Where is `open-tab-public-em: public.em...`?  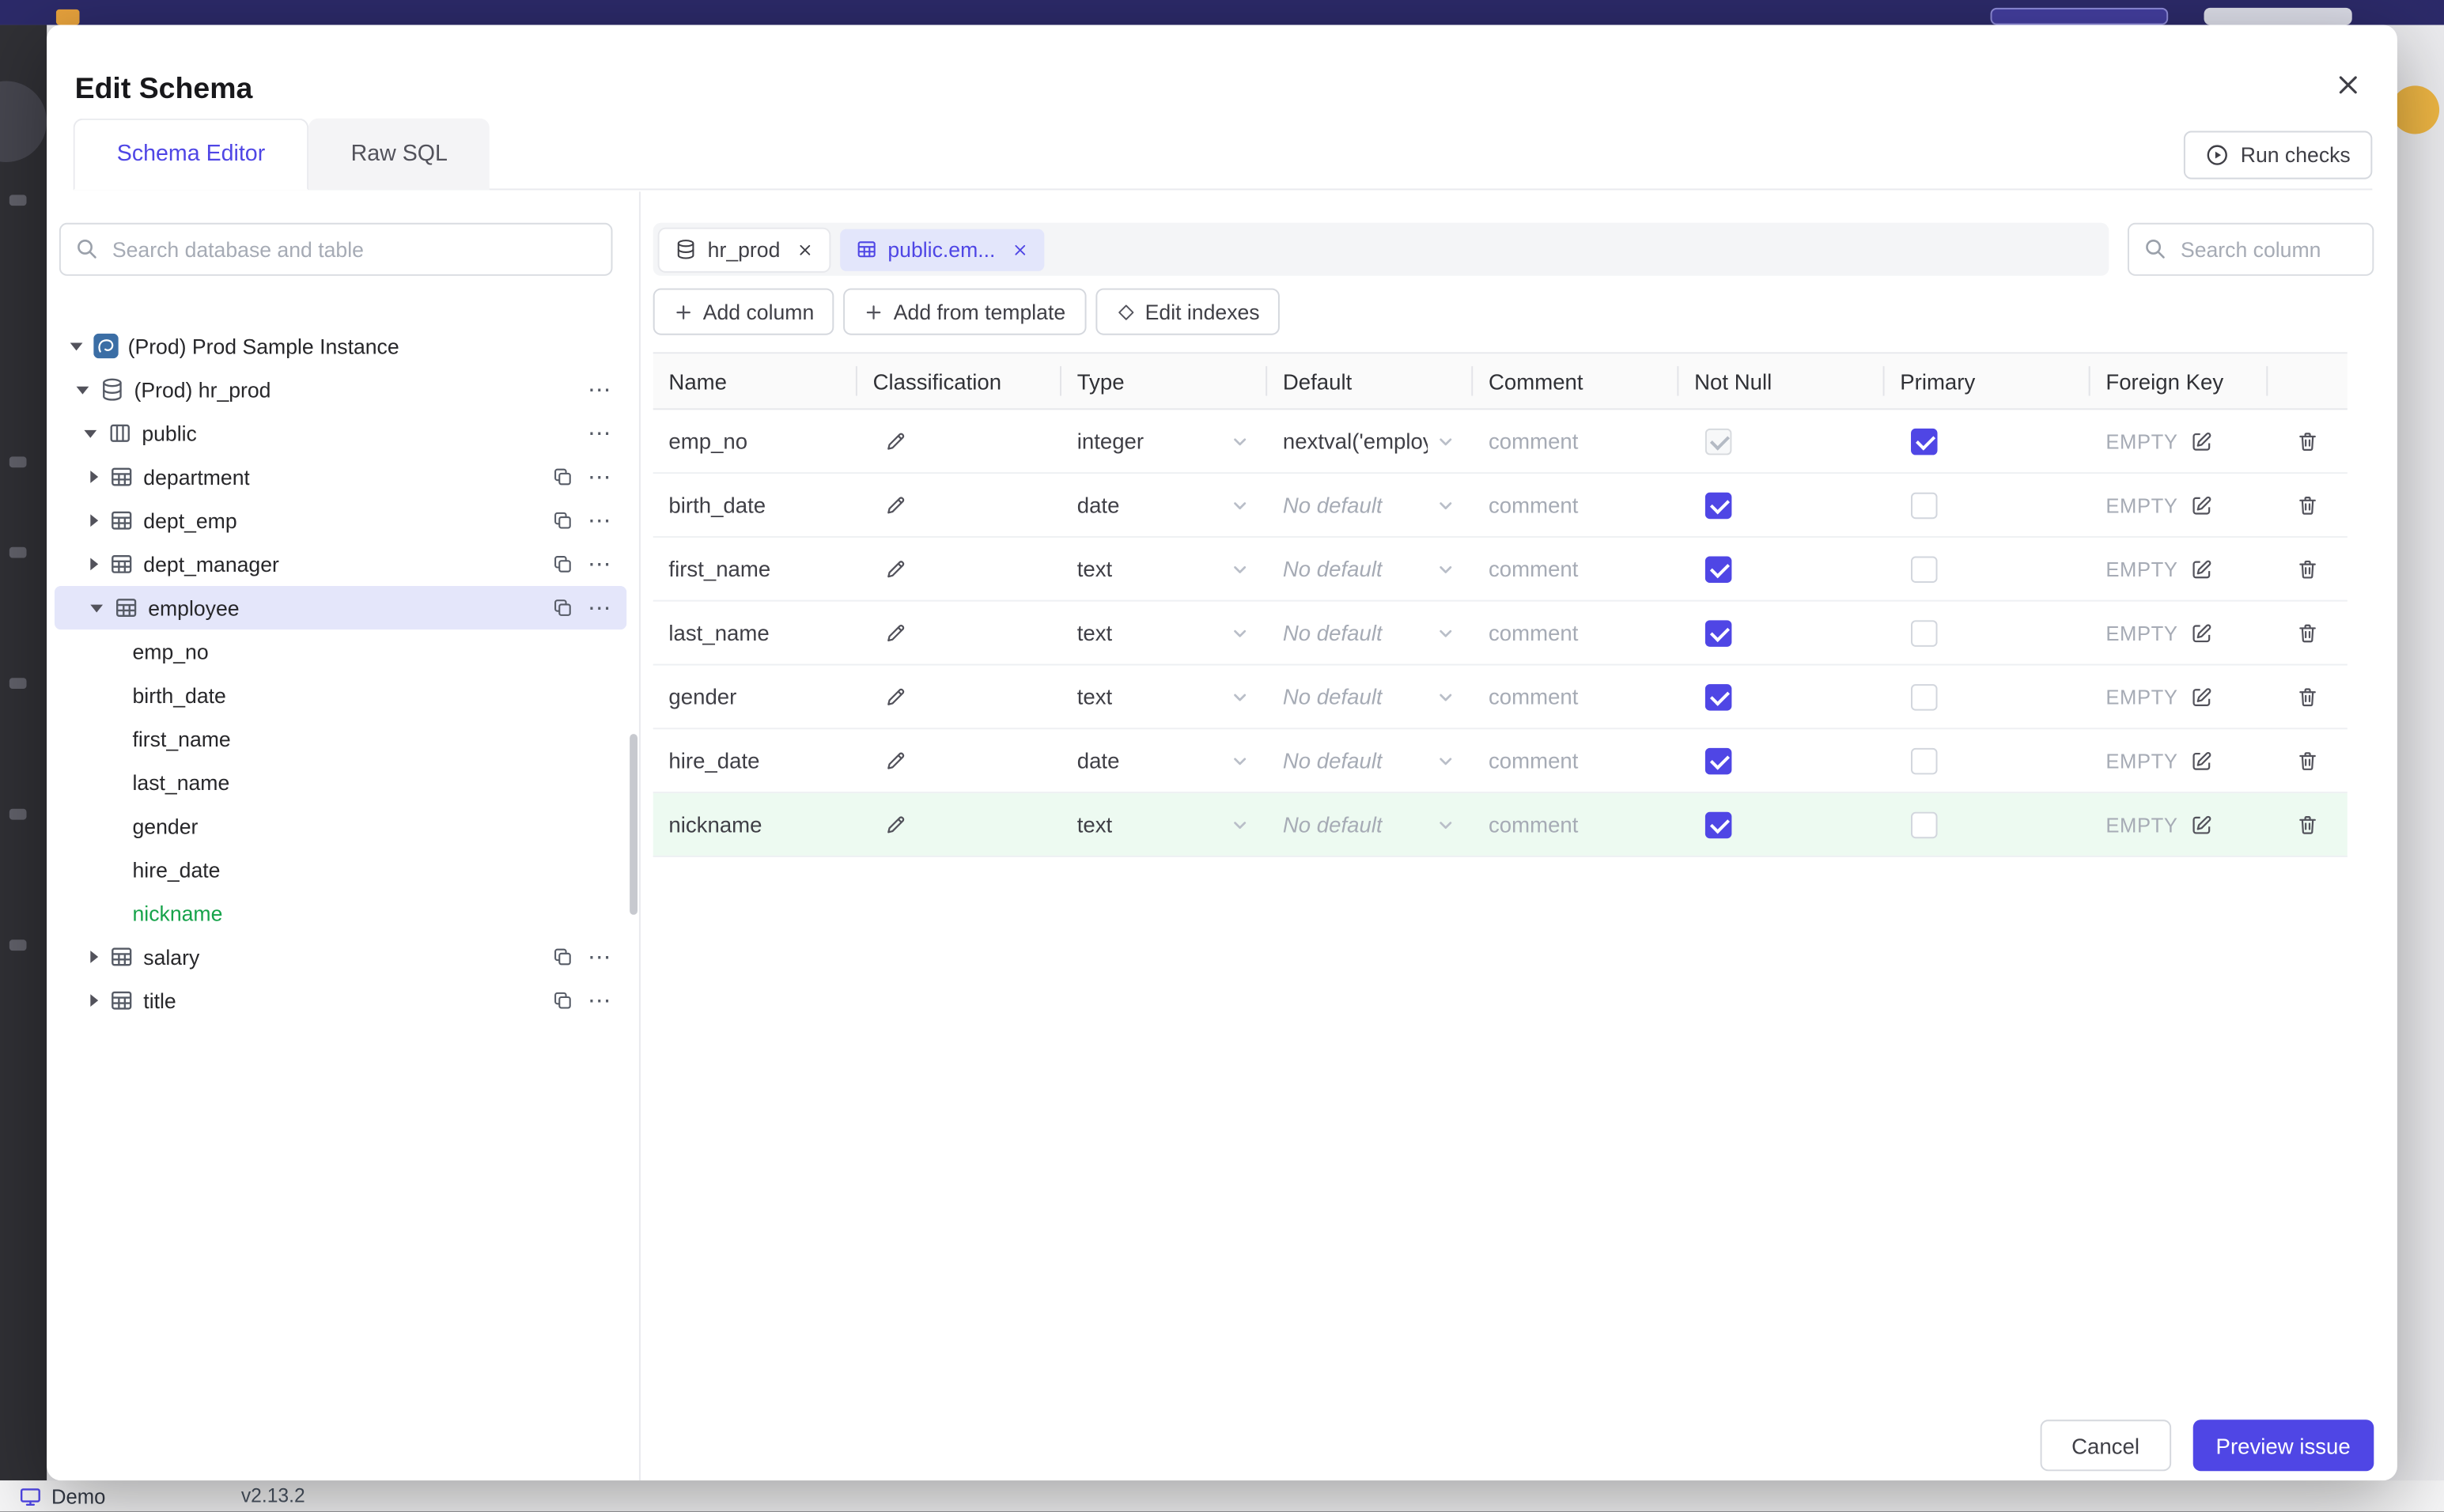
open-tab-public-em: public.em... is located at coordinates (941, 249).